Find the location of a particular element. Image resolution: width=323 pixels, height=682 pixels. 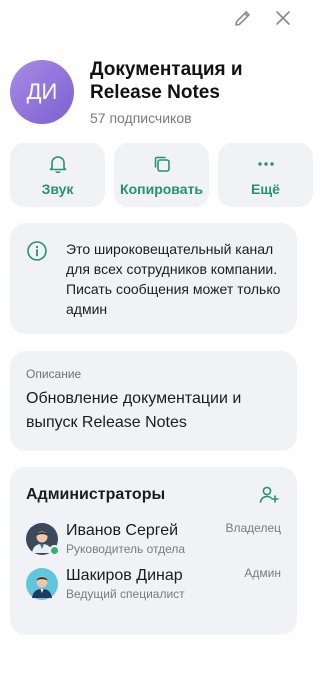

admin-position: Ведущий специалист is located at coordinates (125, 594).